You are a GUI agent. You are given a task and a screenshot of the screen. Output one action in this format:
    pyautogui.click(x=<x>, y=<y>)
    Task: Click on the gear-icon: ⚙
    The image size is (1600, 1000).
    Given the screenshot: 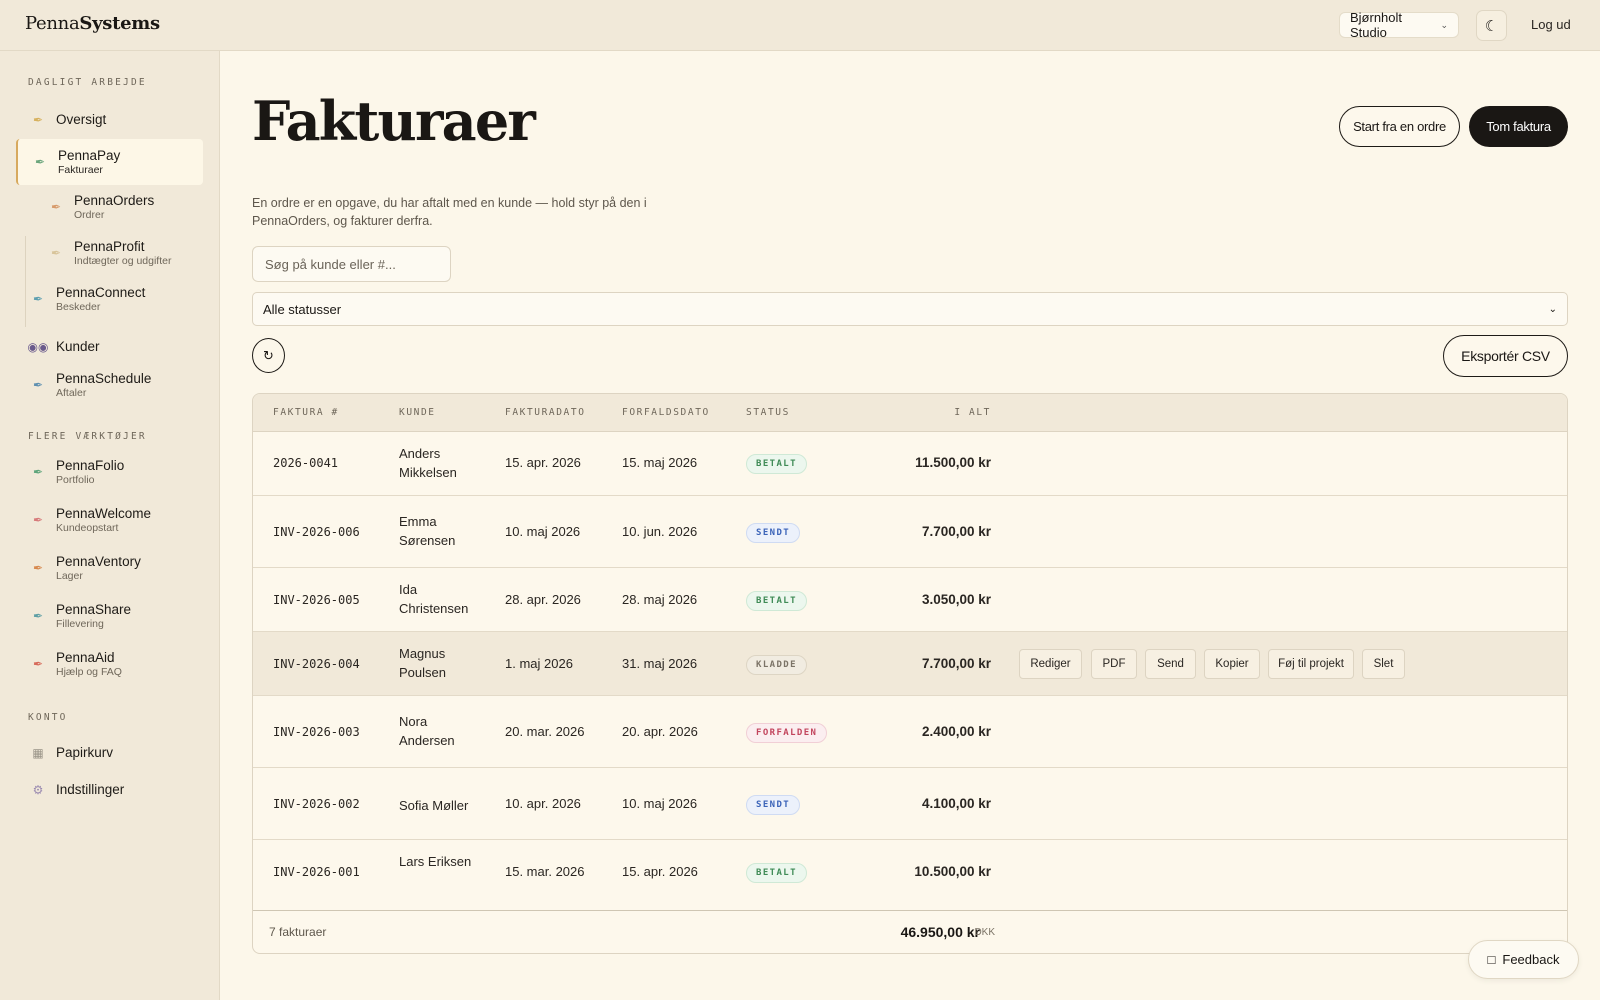 What is the action you would take?
    pyautogui.click(x=38, y=790)
    